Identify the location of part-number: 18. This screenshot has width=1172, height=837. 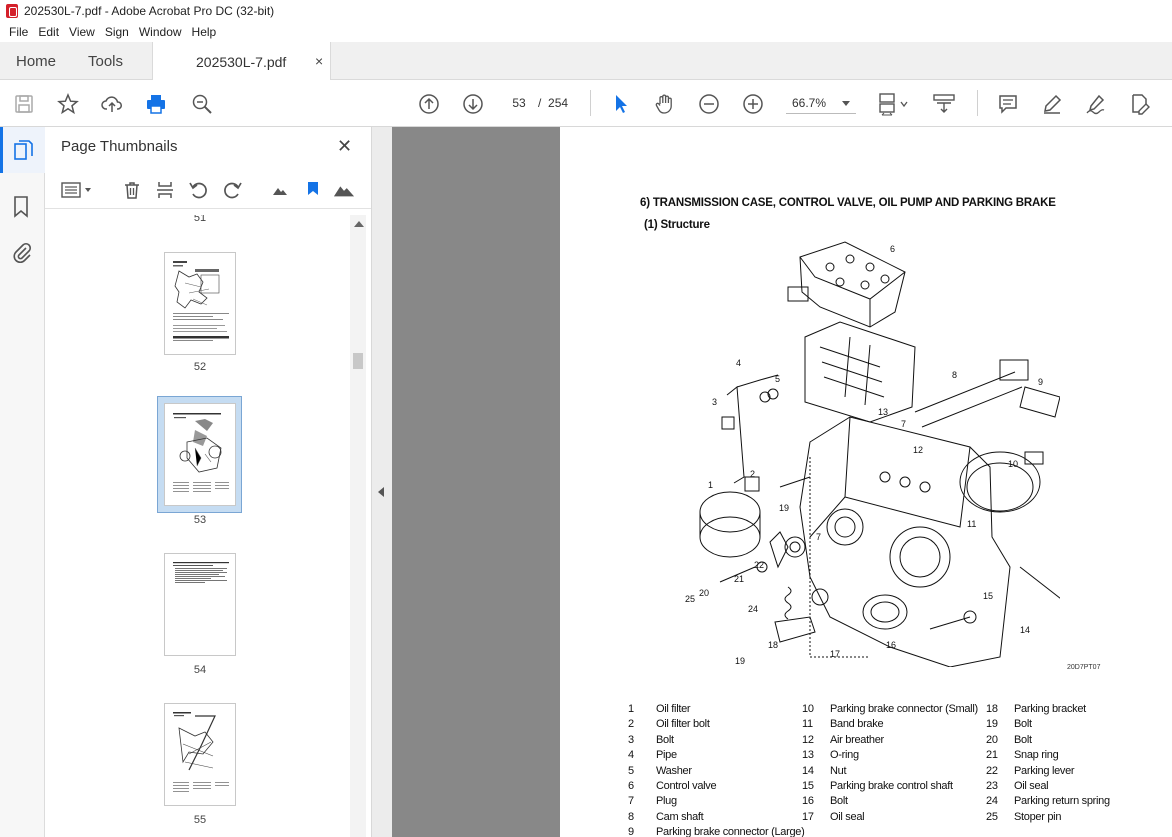
(992, 709).